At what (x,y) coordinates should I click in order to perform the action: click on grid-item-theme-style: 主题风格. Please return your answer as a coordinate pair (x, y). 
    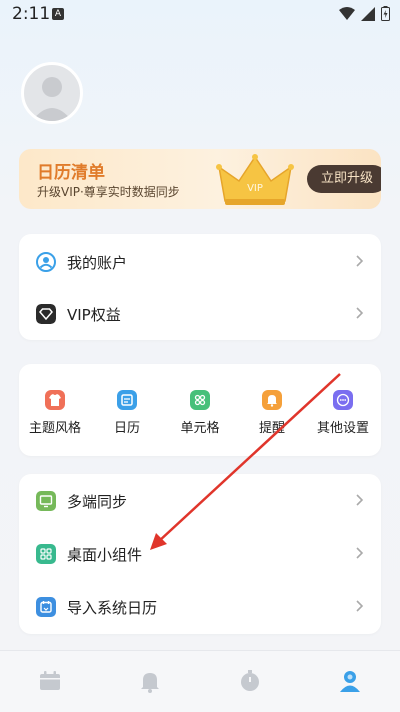
    Looking at the image, I should click on (55, 414).